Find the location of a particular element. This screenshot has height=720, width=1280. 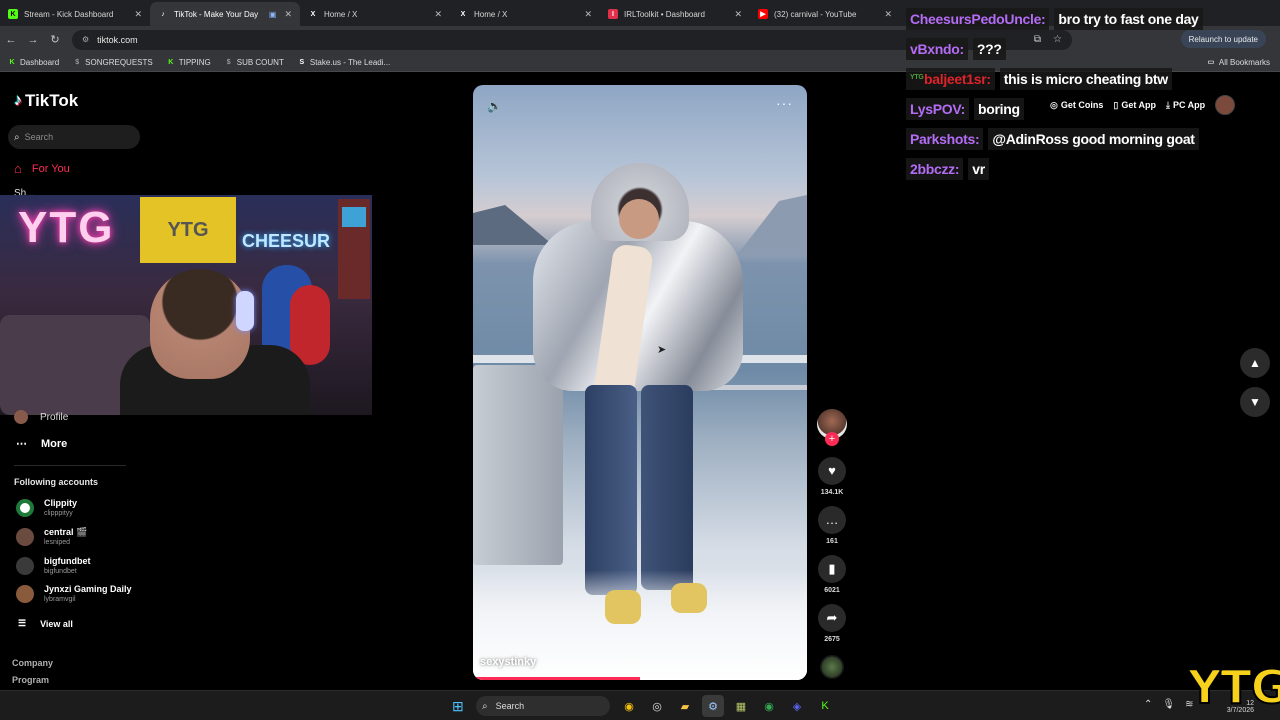

user-avatar is located at coordinates (1225, 105).